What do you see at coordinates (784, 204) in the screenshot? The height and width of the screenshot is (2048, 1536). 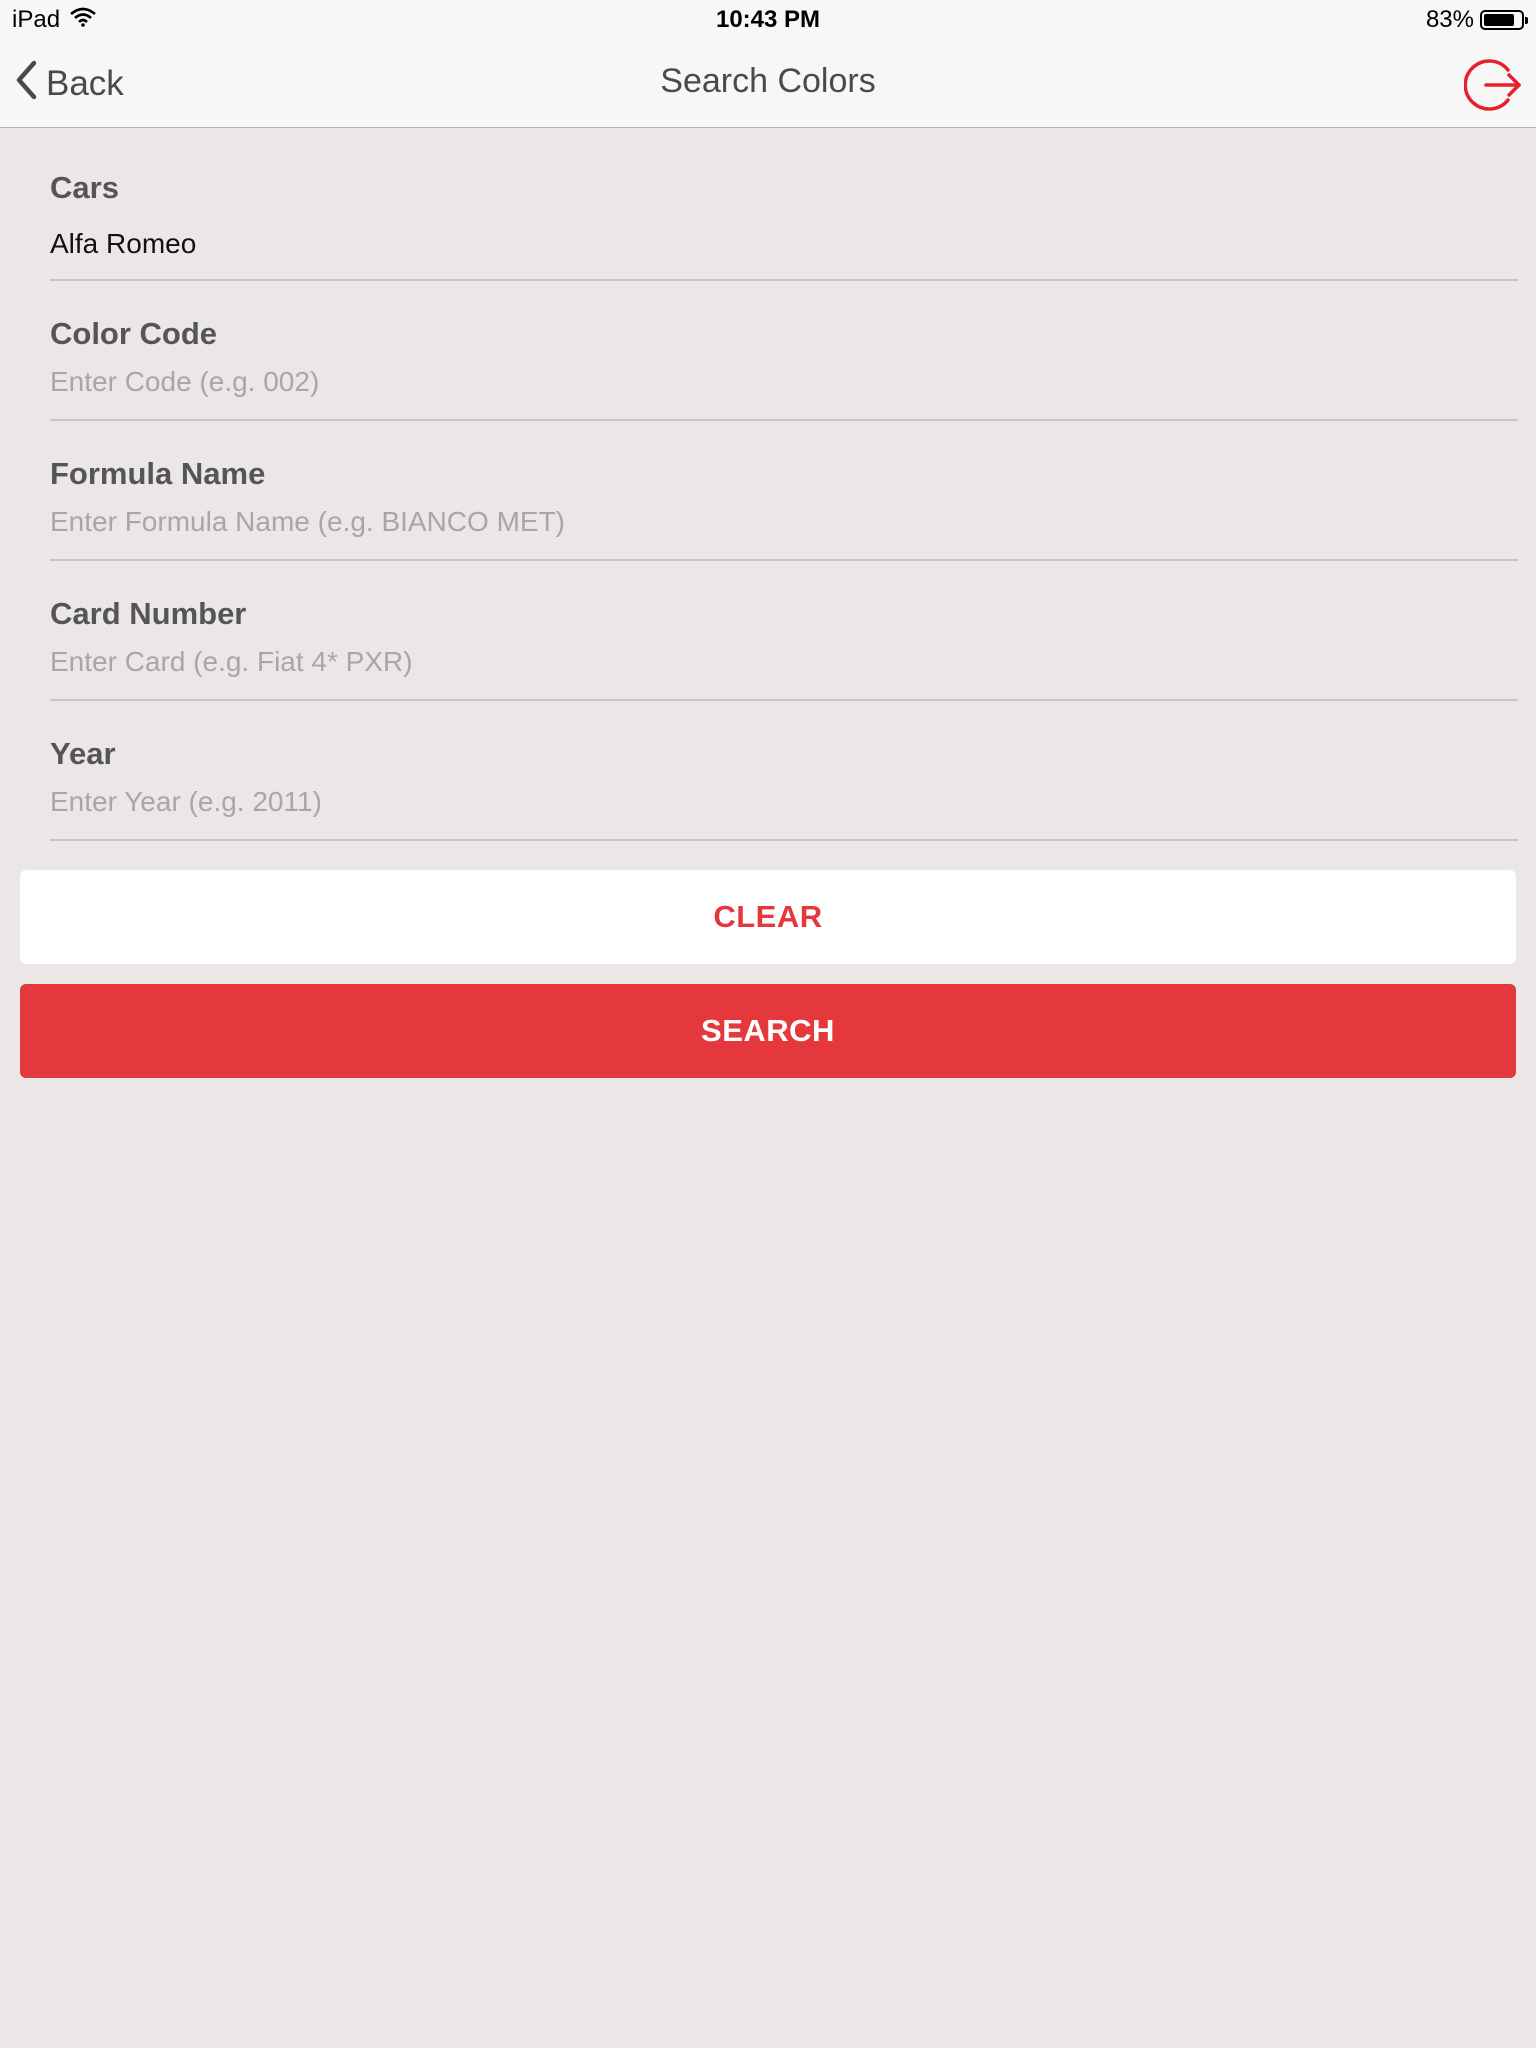 I see `cars-field: Cars` at bounding box center [784, 204].